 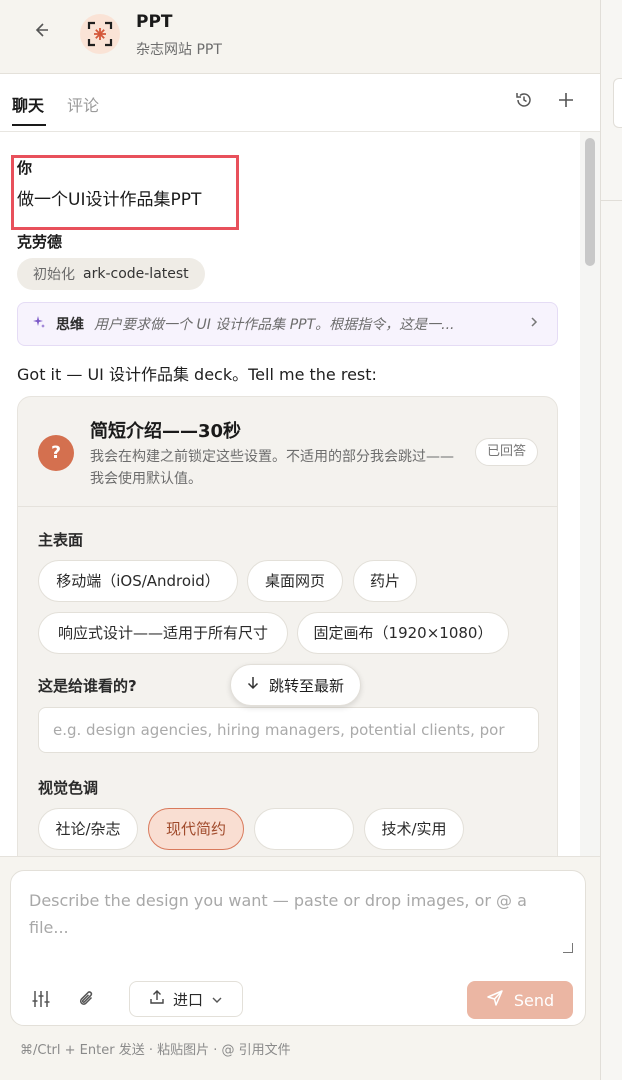 What do you see at coordinates (56, 453) in the screenshot?
I see `question-mark-icon: ?` at bounding box center [56, 453].